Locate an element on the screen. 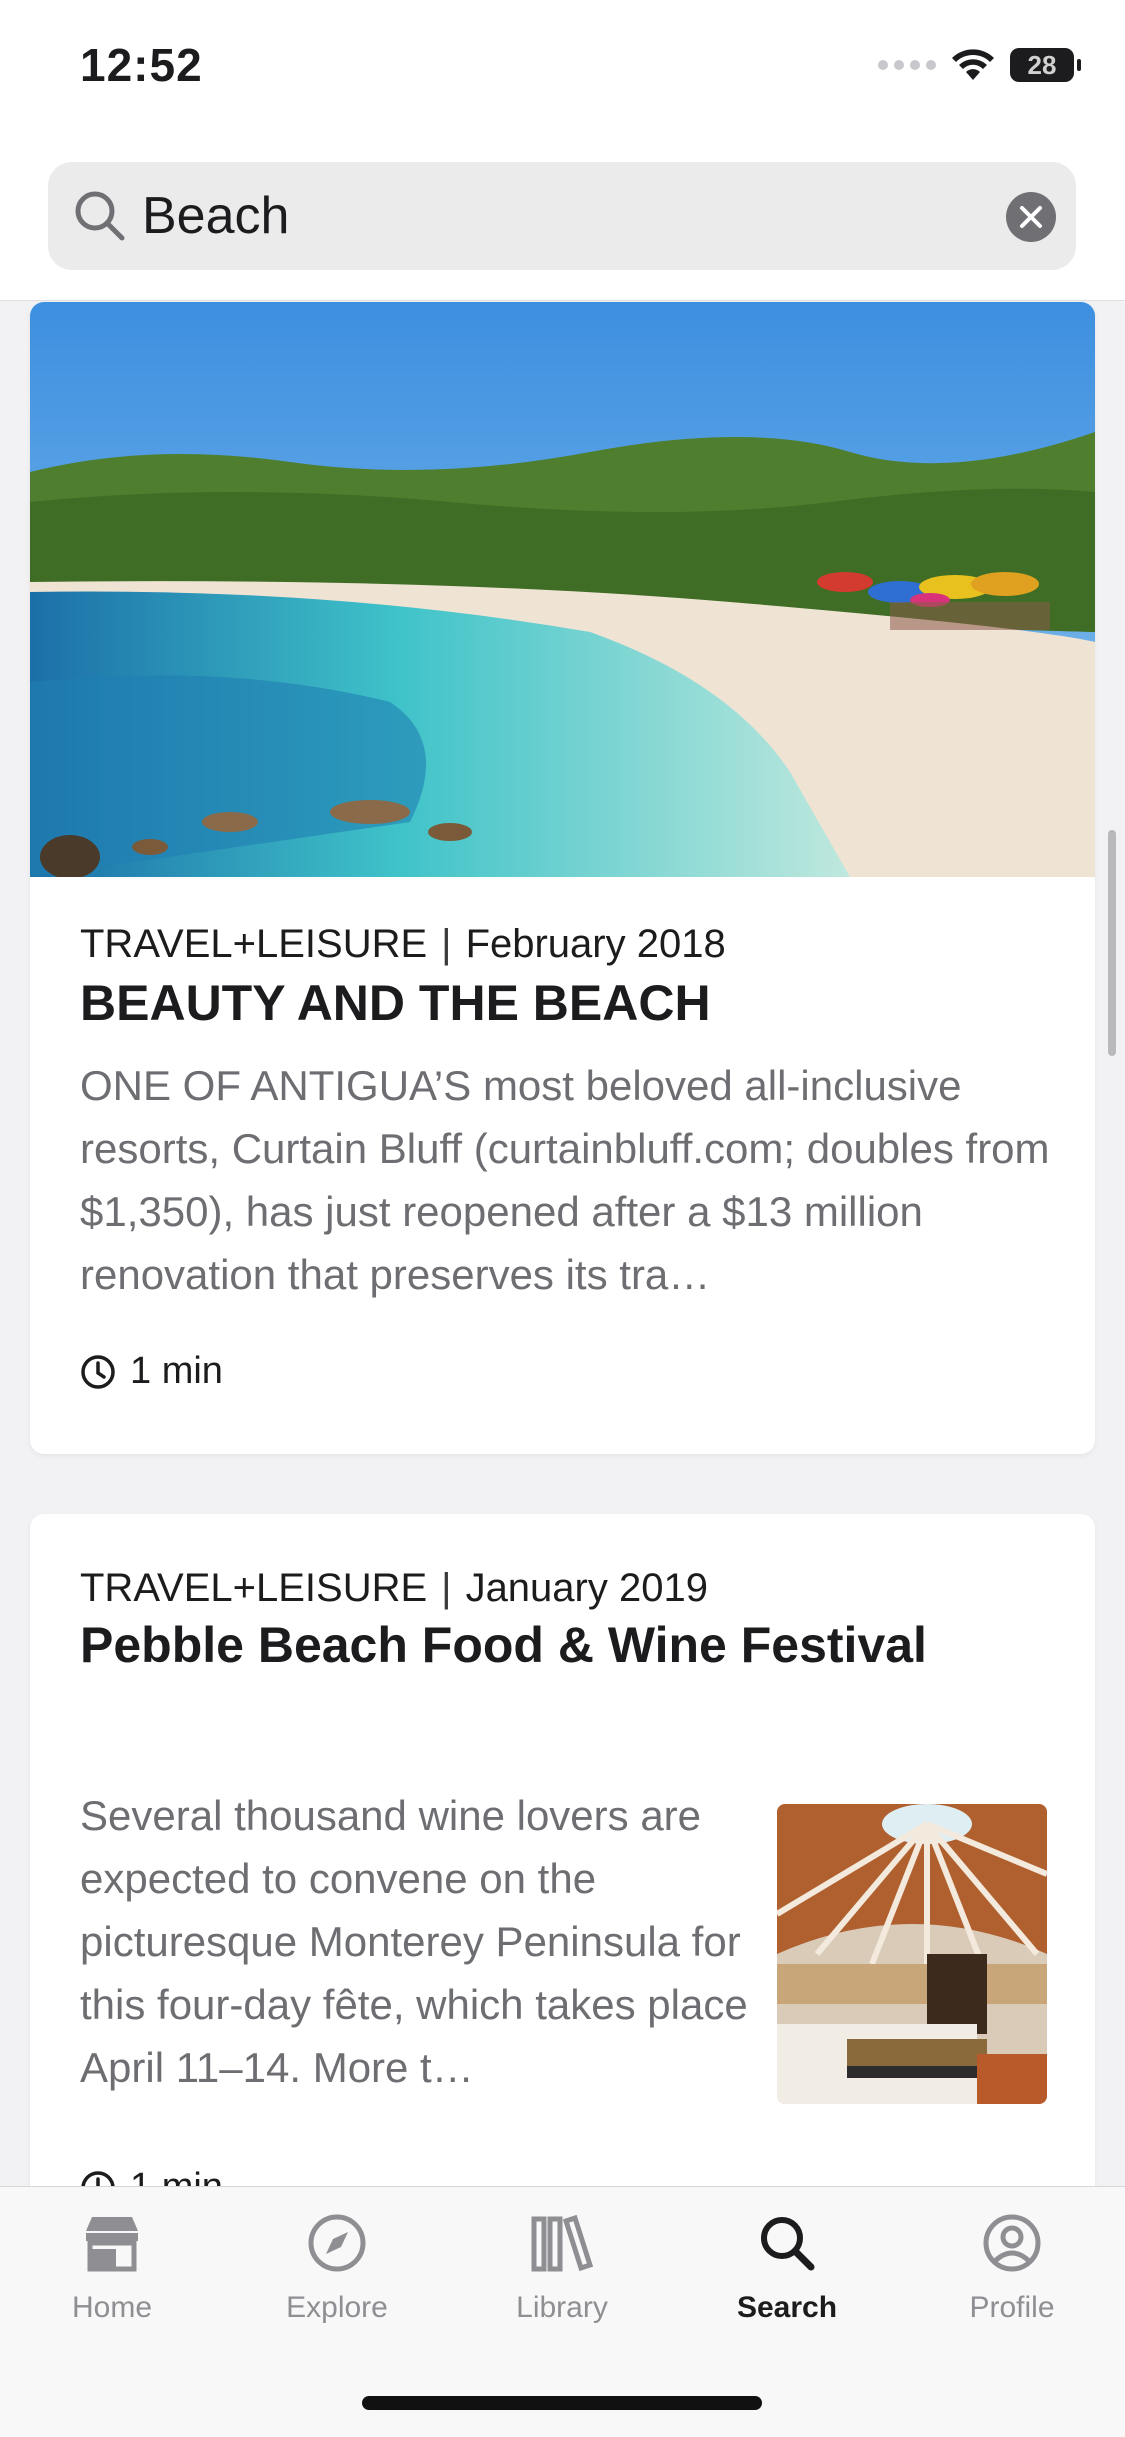 Image resolution: width=1125 pixels, height=2437 pixels. wifi-icon is located at coordinates (973, 64).